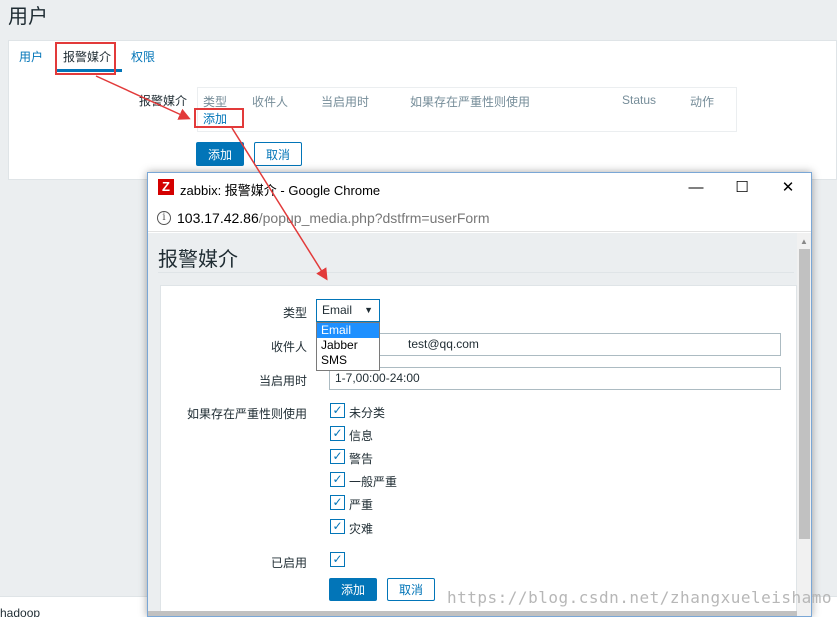  What do you see at coordinates (361, 505) in the screenshot?
I see `severity-label-4: 严重` at bounding box center [361, 505].